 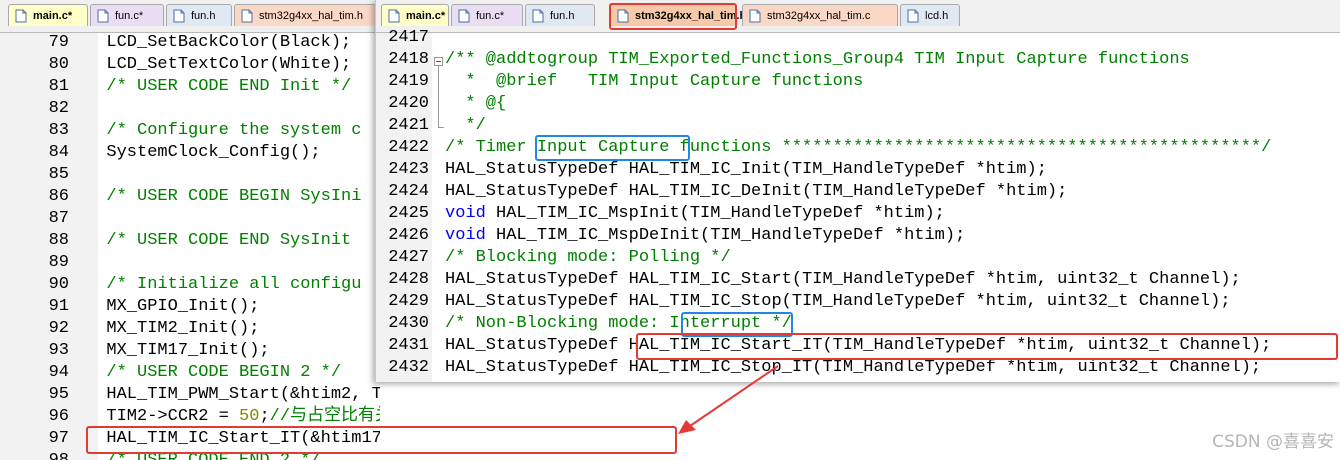 I want to click on line-number: 91, so click(x=58, y=306).